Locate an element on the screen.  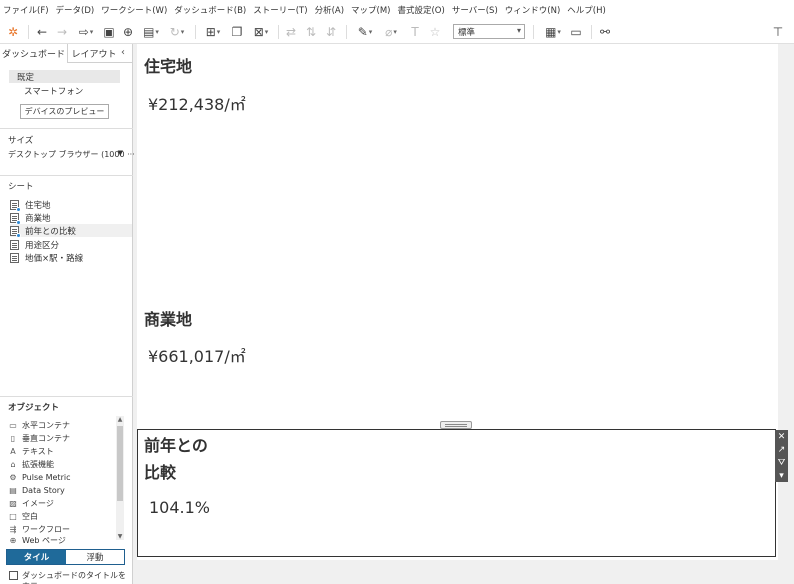
size-select-value: デスクトップ ブラウザー (1000 ··· is located at coordinates (71, 154).